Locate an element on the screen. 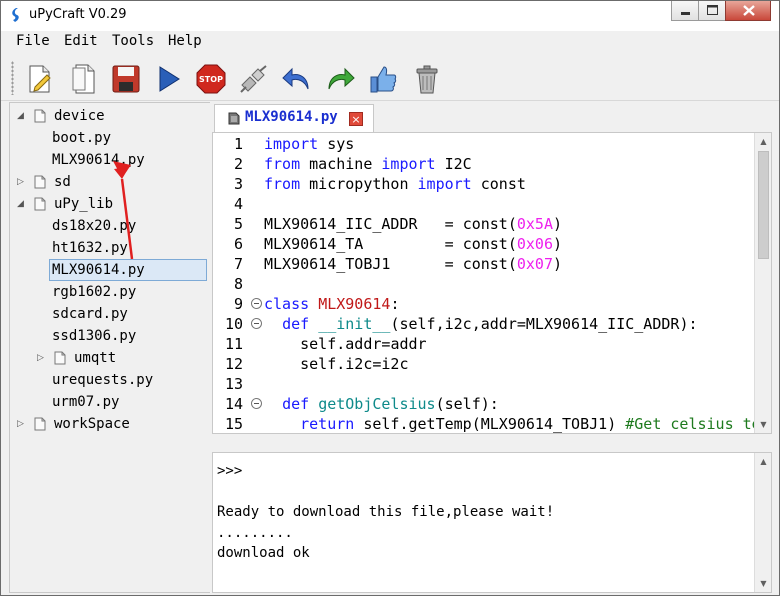  tree-item-label: device is located at coordinates (79, 116).